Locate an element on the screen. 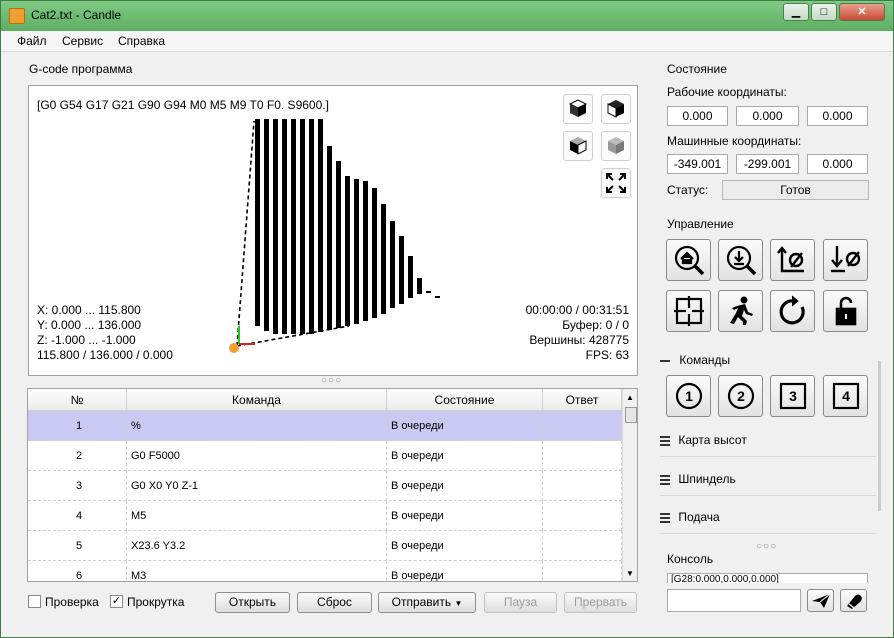 The height and width of the screenshot is (638, 894). user-command-4-label: 4 is located at coordinates (846, 396).